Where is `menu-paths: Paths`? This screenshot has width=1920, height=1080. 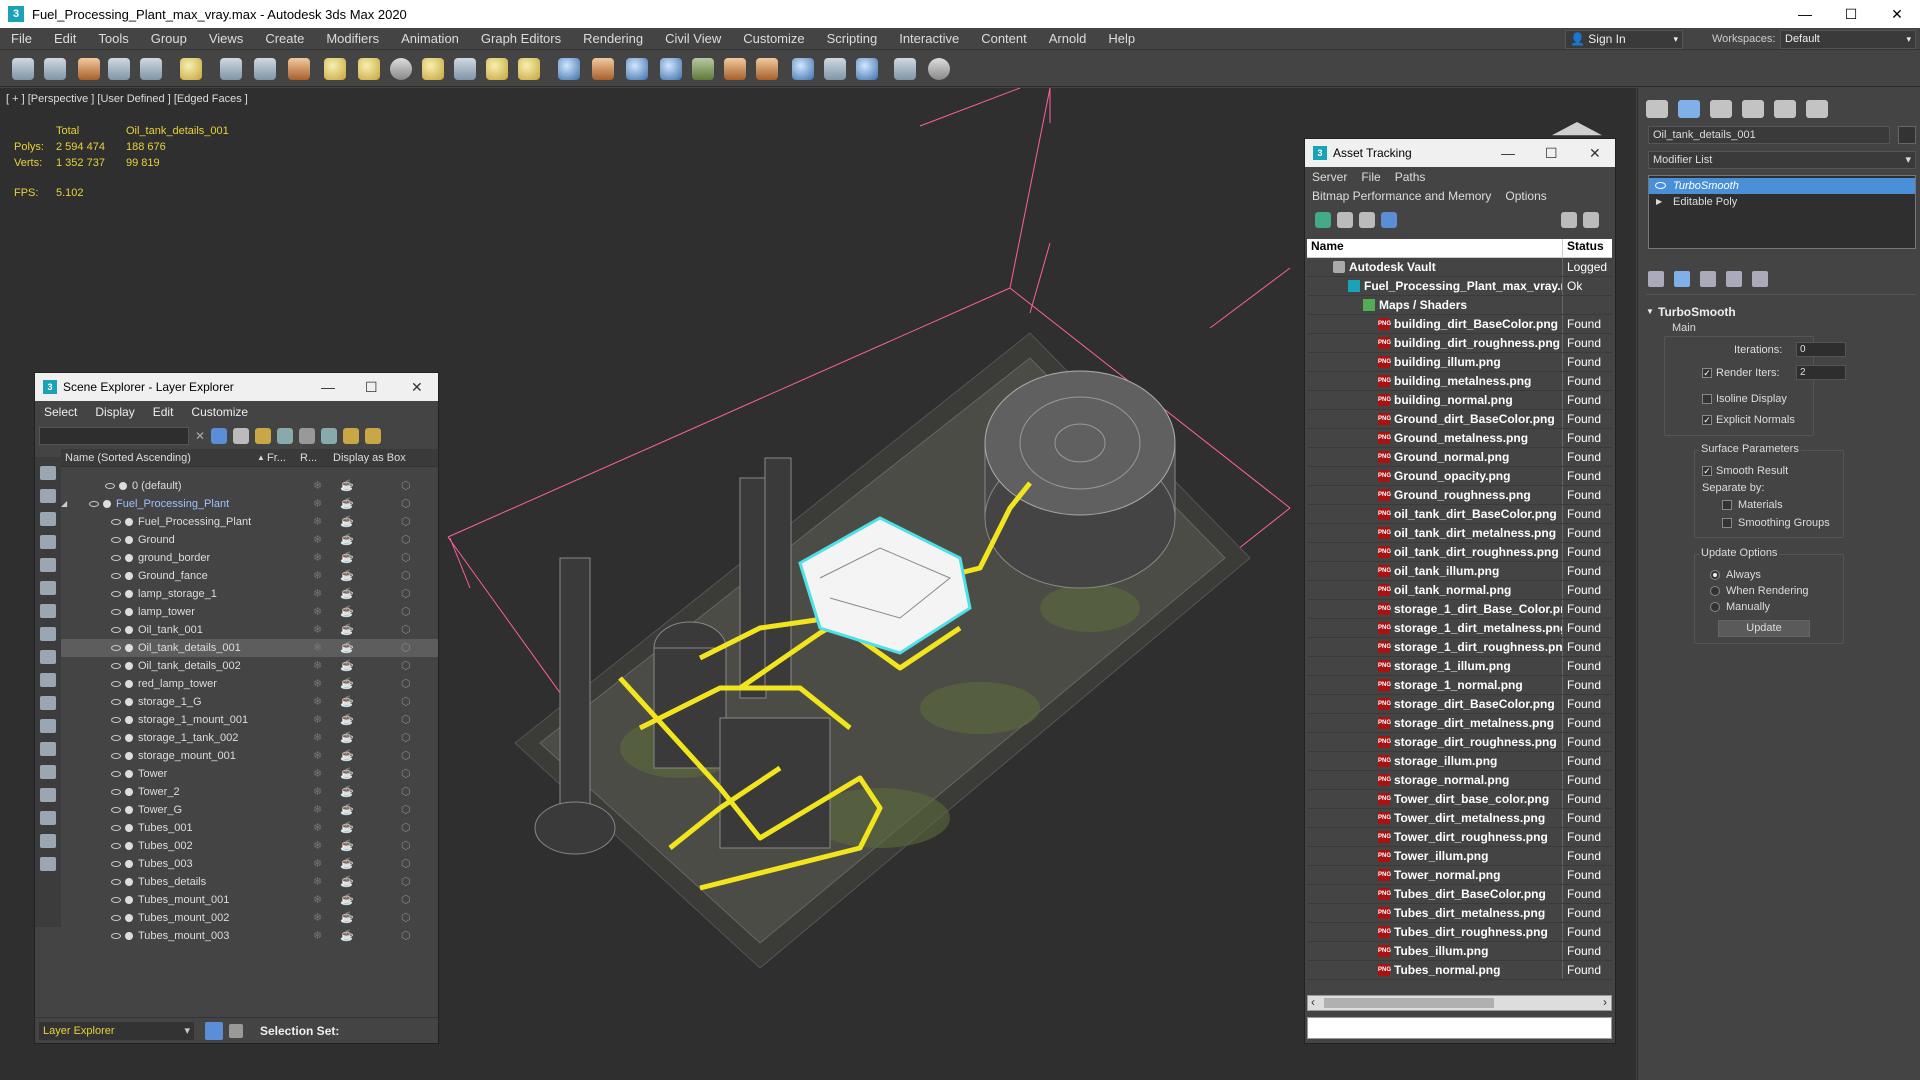
menu-paths: Paths is located at coordinates (1410, 177).